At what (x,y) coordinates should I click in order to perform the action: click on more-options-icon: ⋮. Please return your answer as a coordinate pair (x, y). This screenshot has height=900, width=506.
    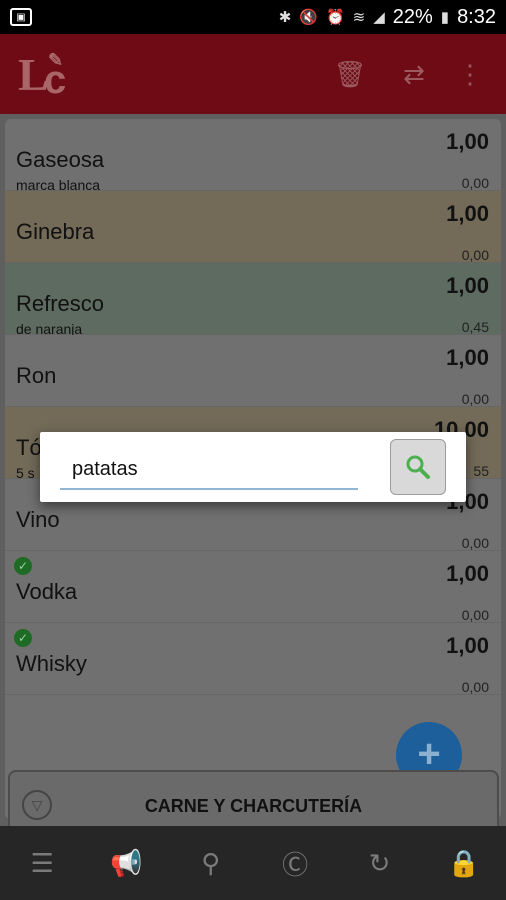
    Looking at the image, I should click on (470, 74).